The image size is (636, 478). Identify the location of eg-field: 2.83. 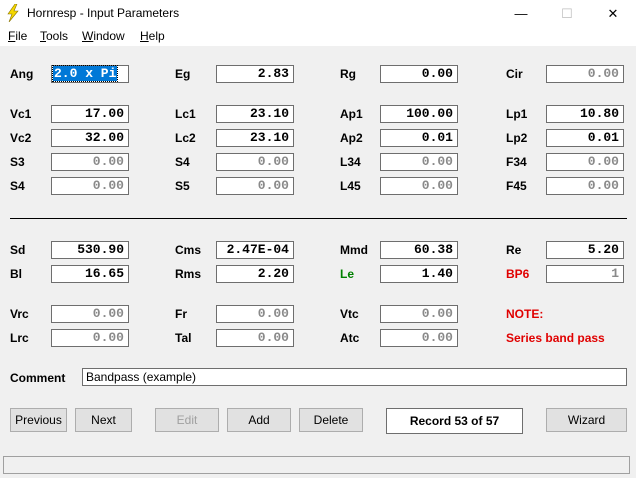
(255, 74).